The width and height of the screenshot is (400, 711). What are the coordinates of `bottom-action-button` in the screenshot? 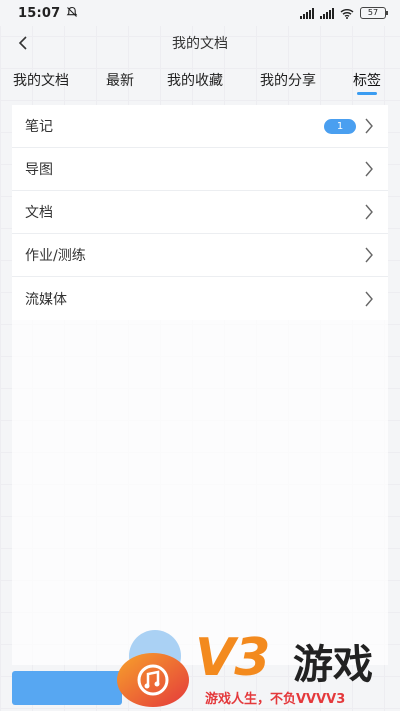 It's located at (67, 688).